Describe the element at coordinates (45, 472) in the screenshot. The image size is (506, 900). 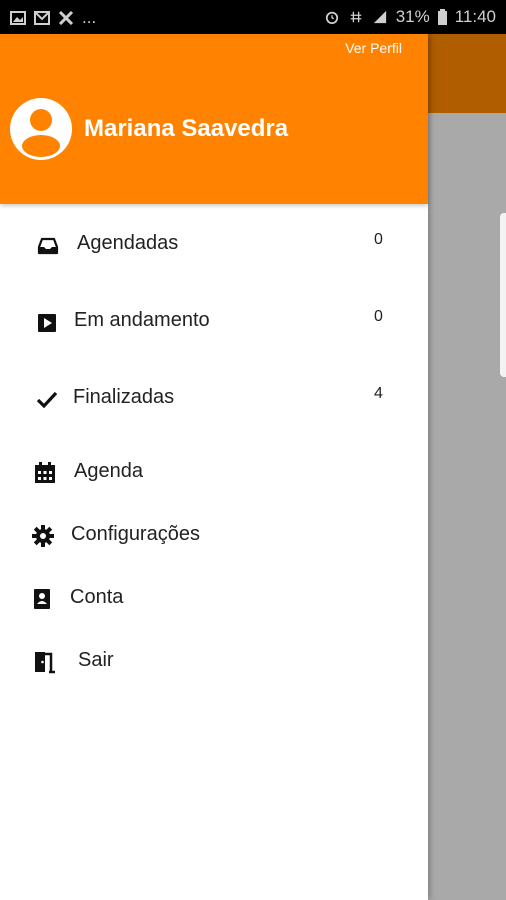
I see `calendar-icon` at that location.